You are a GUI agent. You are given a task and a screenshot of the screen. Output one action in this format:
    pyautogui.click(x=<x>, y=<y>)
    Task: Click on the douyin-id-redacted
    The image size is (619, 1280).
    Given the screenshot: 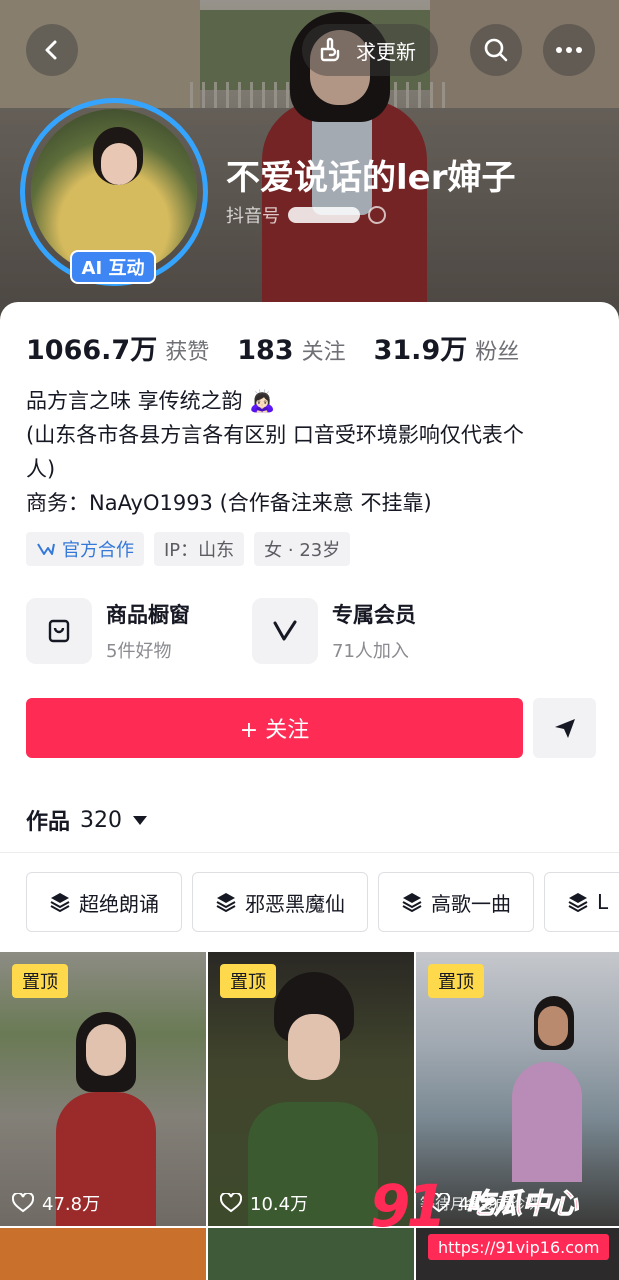 What is the action you would take?
    pyautogui.click(x=324, y=215)
    